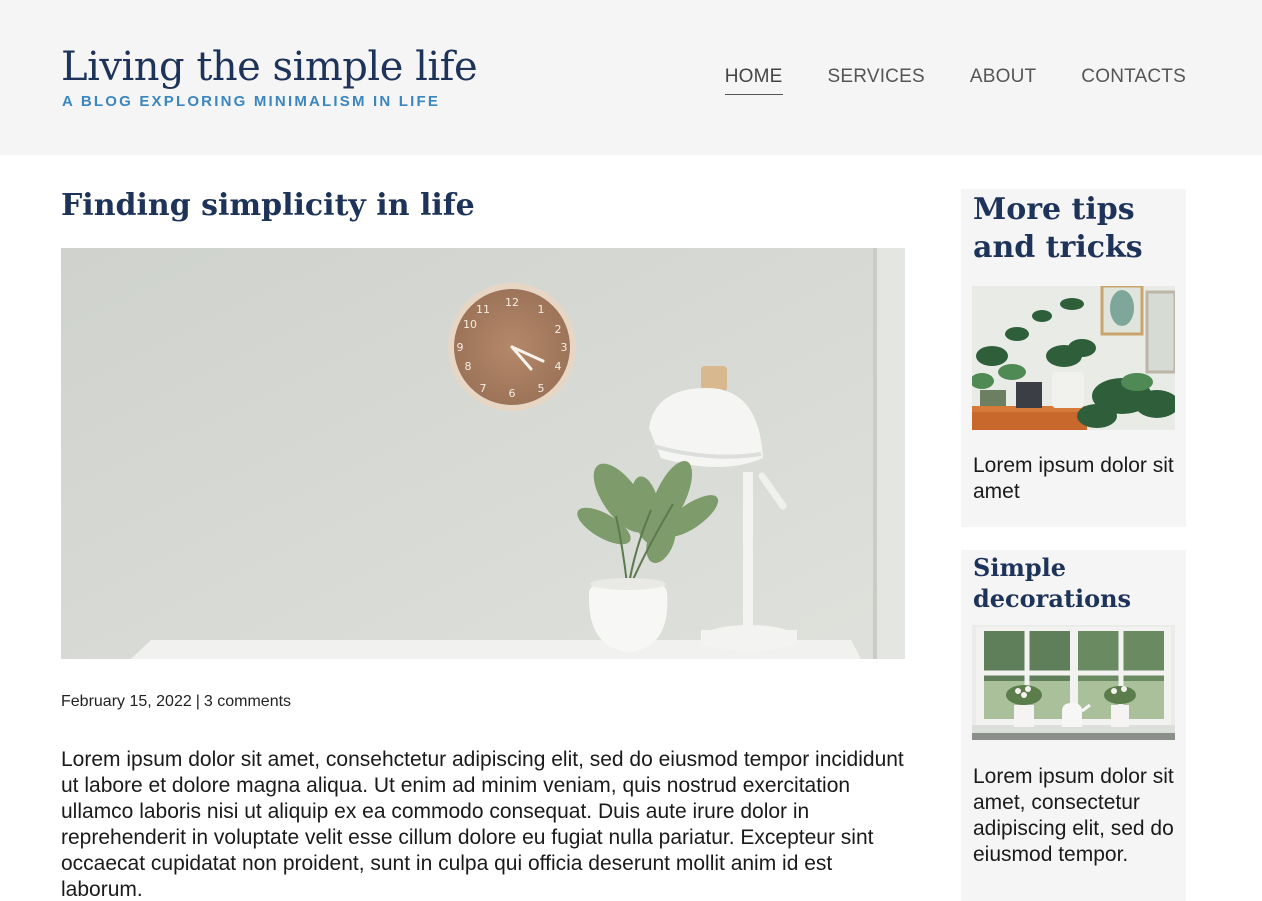 This screenshot has height=901, width=1262. What do you see at coordinates (512, 302) in the screenshot?
I see `svg-text: 12` at bounding box center [512, 302].